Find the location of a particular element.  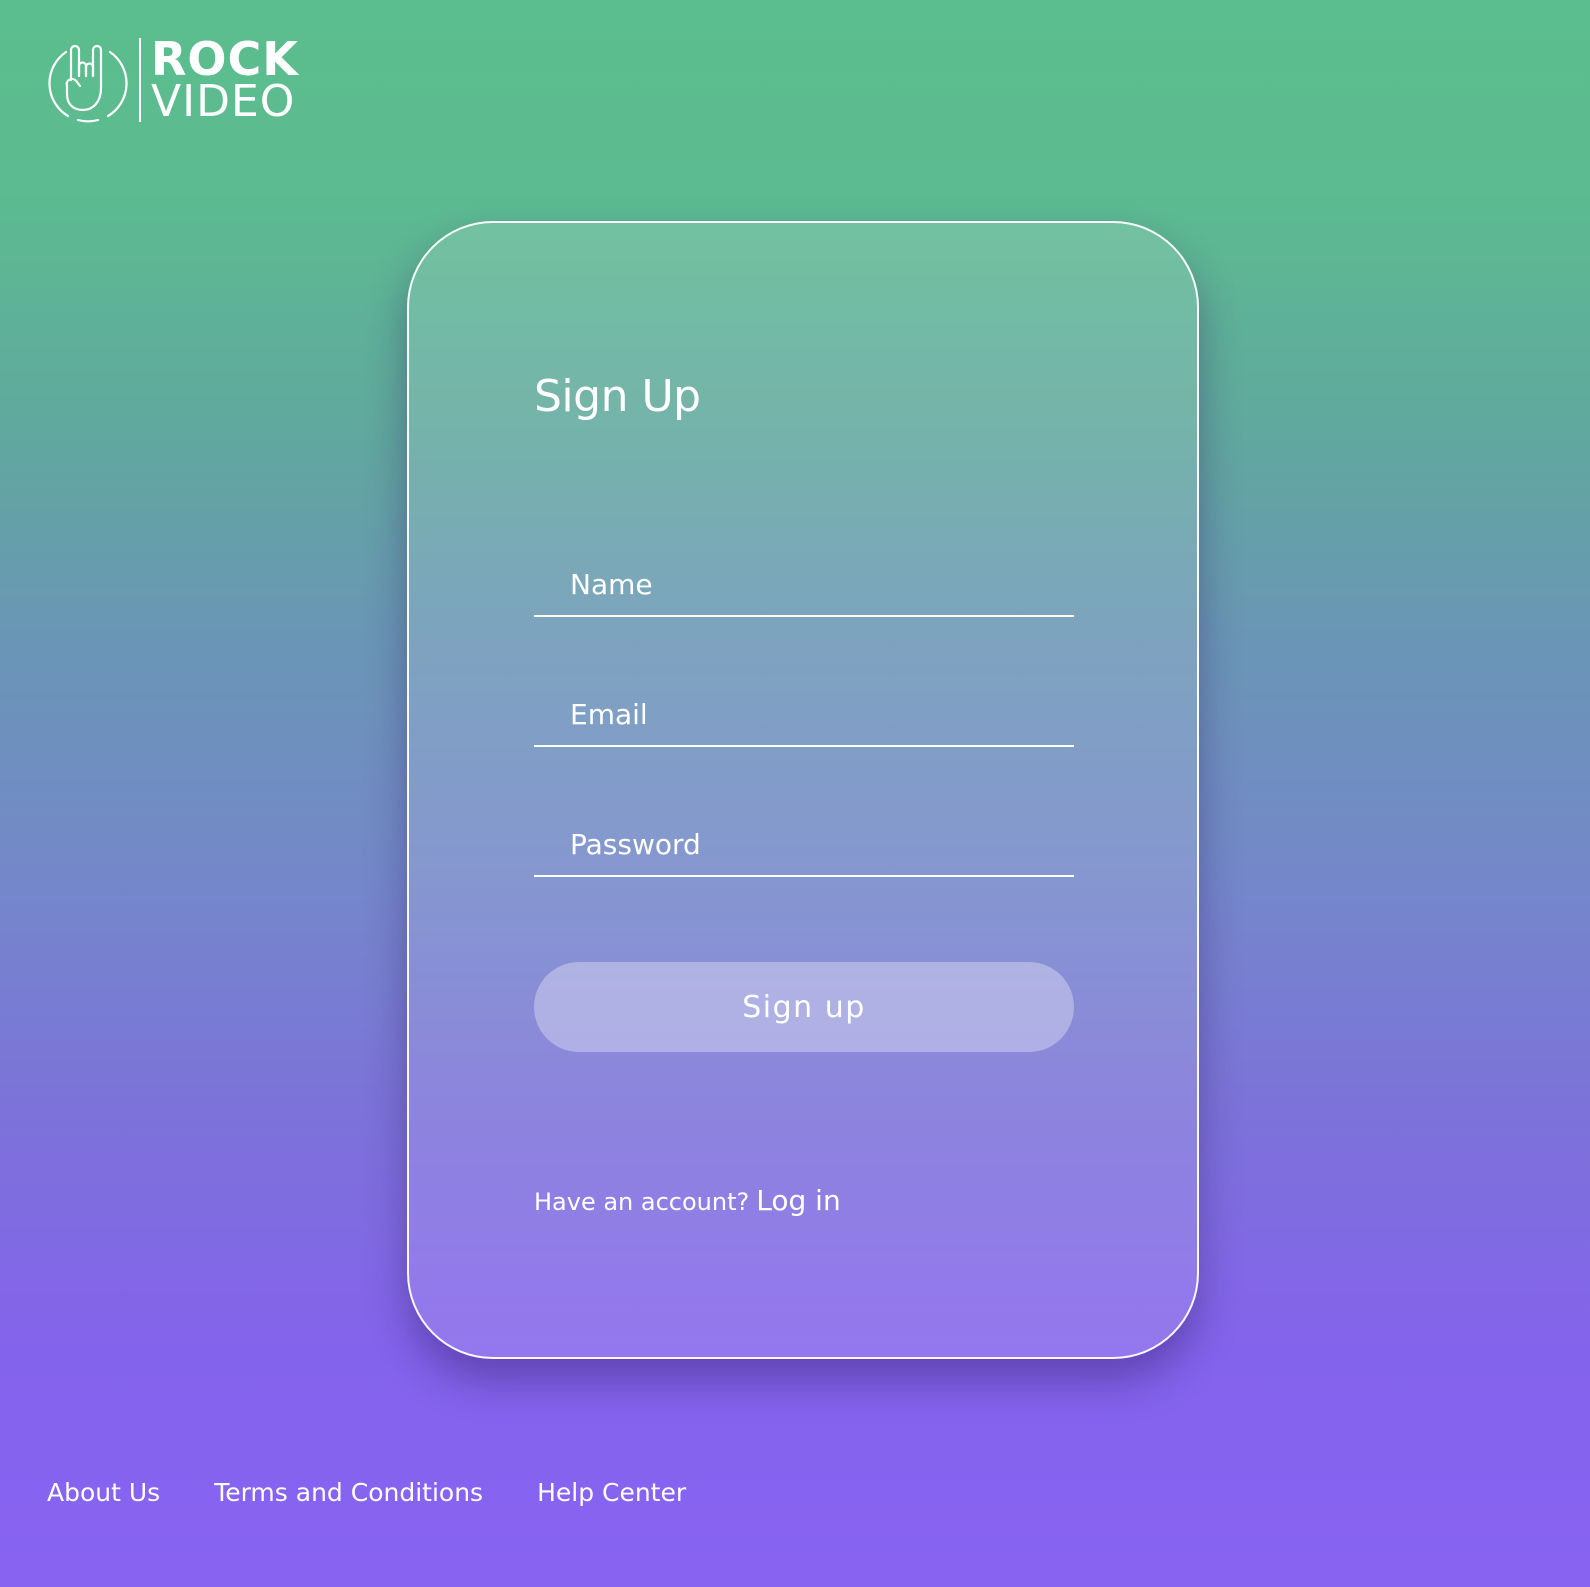

login-prompt: Have an account? is located at coordinates (642, 1202).